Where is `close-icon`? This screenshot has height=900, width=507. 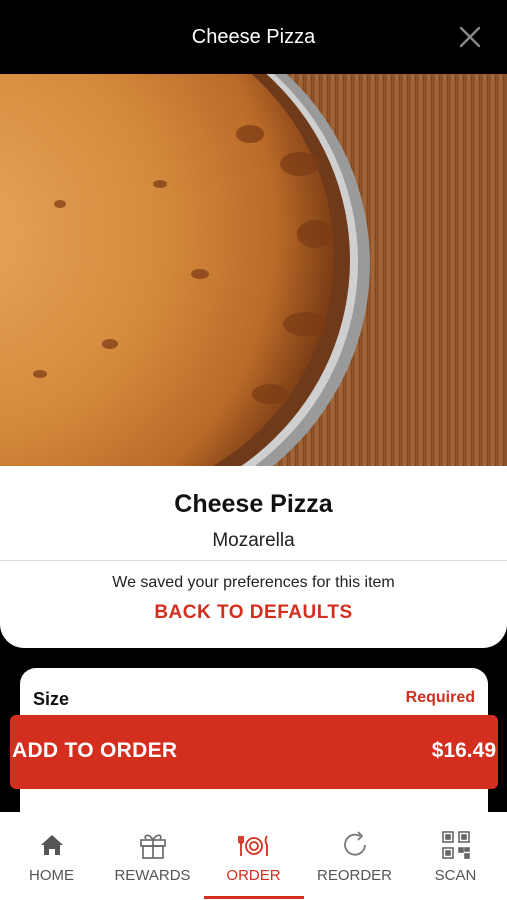 close-icon is located at coordinates (470, 37).